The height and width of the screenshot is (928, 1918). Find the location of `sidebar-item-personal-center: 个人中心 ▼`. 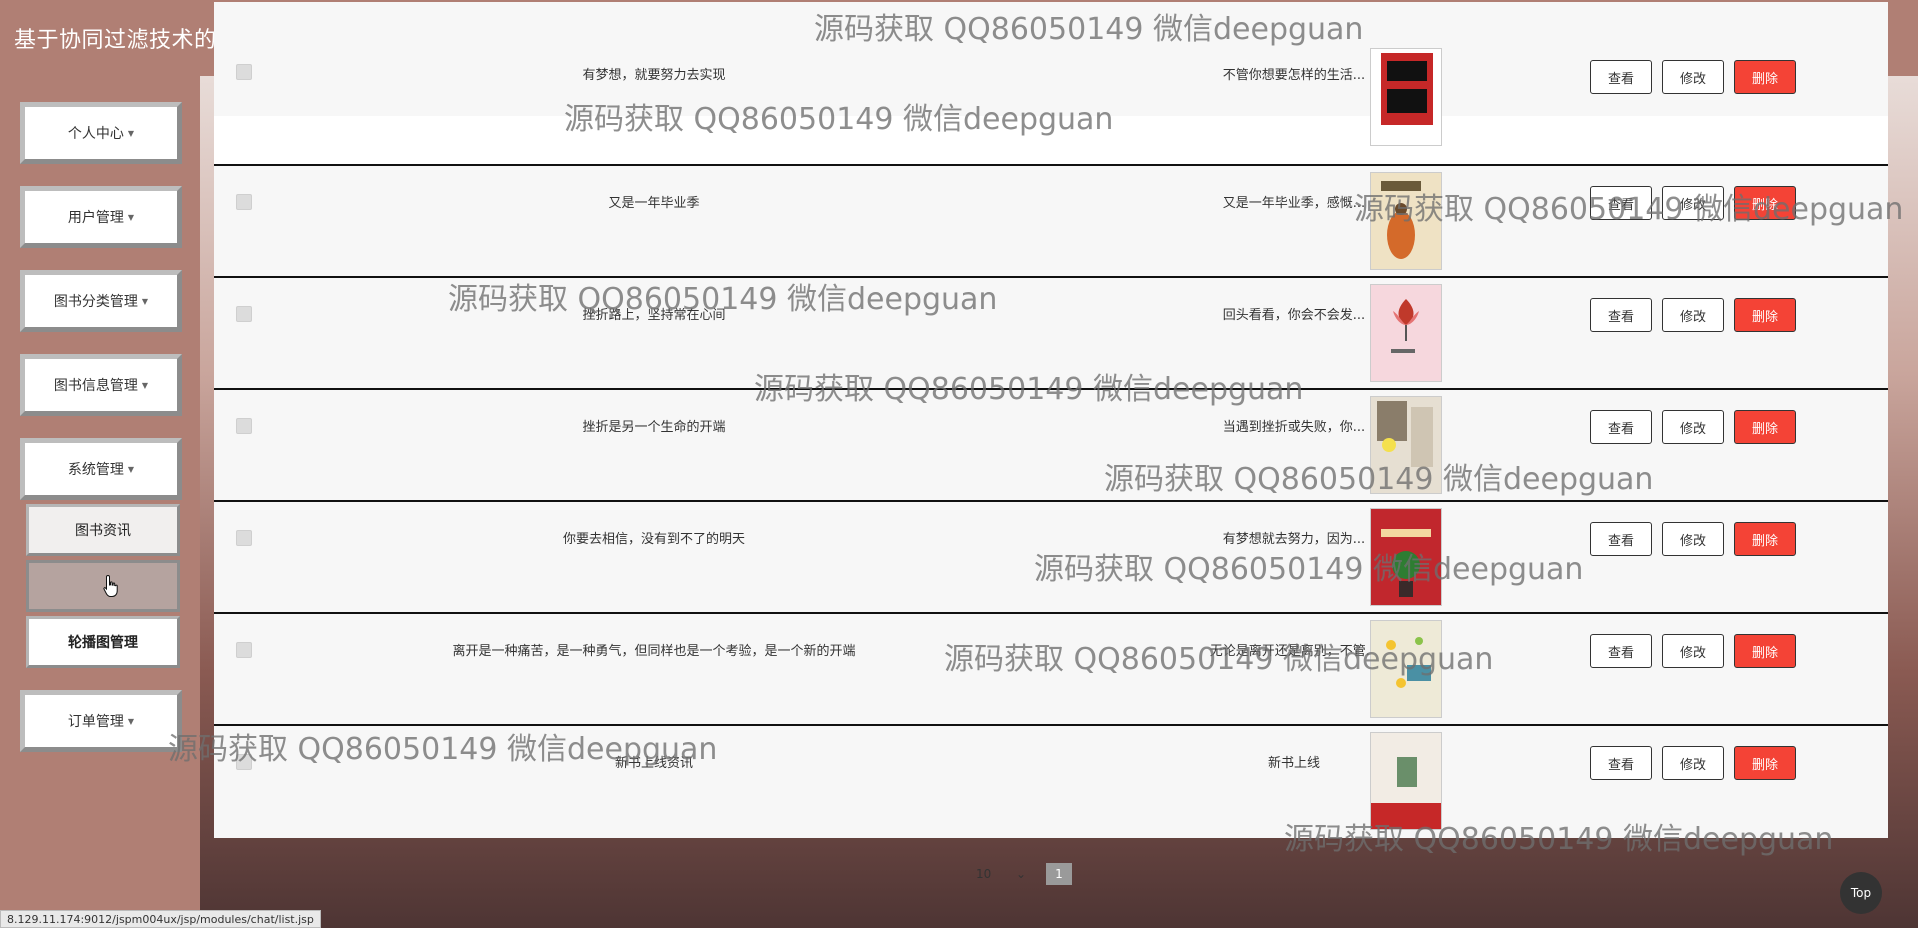

sidebar-item-personal-center: 个人中心 ▼ is located at coordinates (101, 133).